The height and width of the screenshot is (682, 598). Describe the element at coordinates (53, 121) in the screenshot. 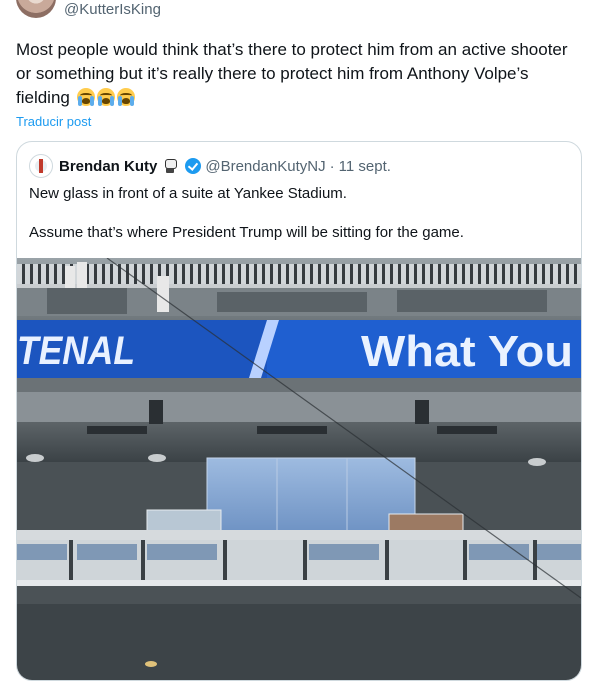

I see `translate-post-link: Traducir post` at that location.